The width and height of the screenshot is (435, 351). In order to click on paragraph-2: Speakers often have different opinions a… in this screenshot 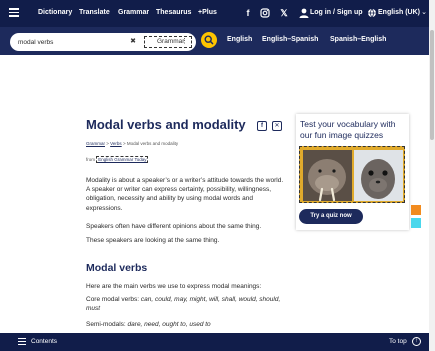, I will do `click(174, 226)`.